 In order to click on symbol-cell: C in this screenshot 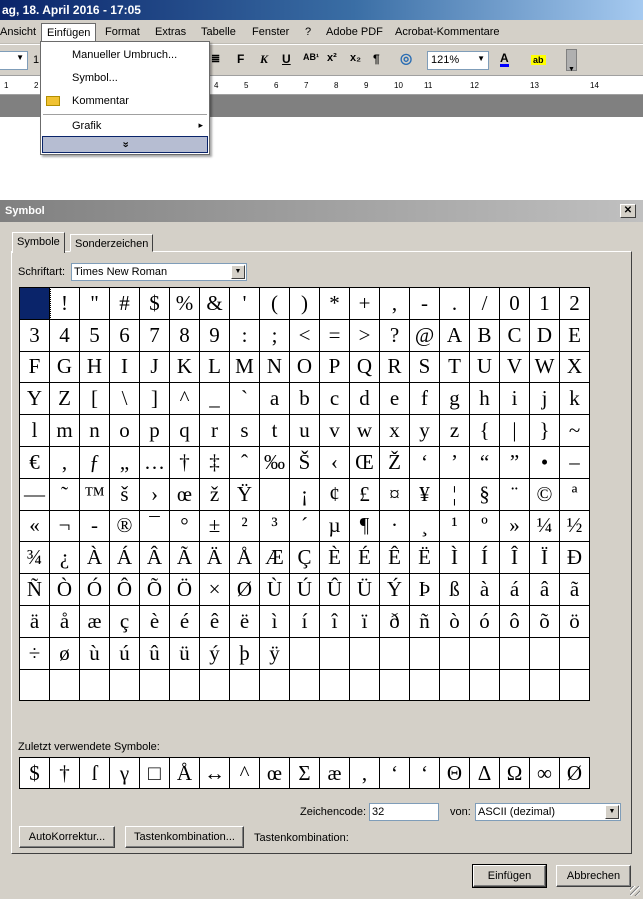, I will do `click(514, 335)`.